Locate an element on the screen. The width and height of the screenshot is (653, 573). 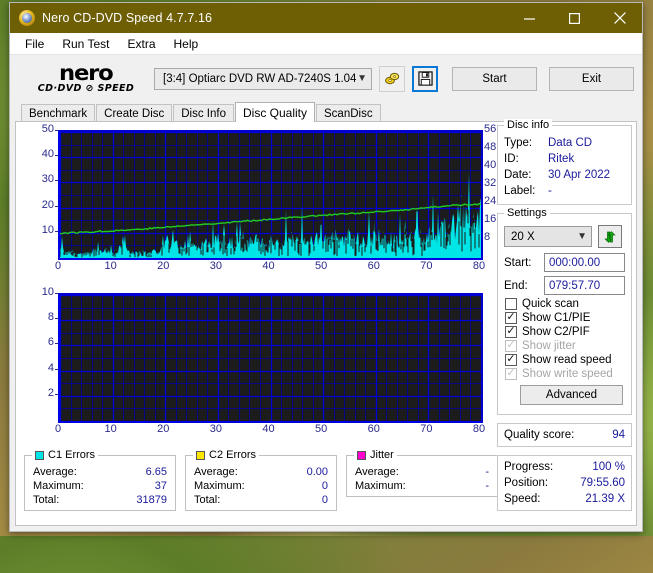
c1-color-swatch is located at coordinates (39, 455).